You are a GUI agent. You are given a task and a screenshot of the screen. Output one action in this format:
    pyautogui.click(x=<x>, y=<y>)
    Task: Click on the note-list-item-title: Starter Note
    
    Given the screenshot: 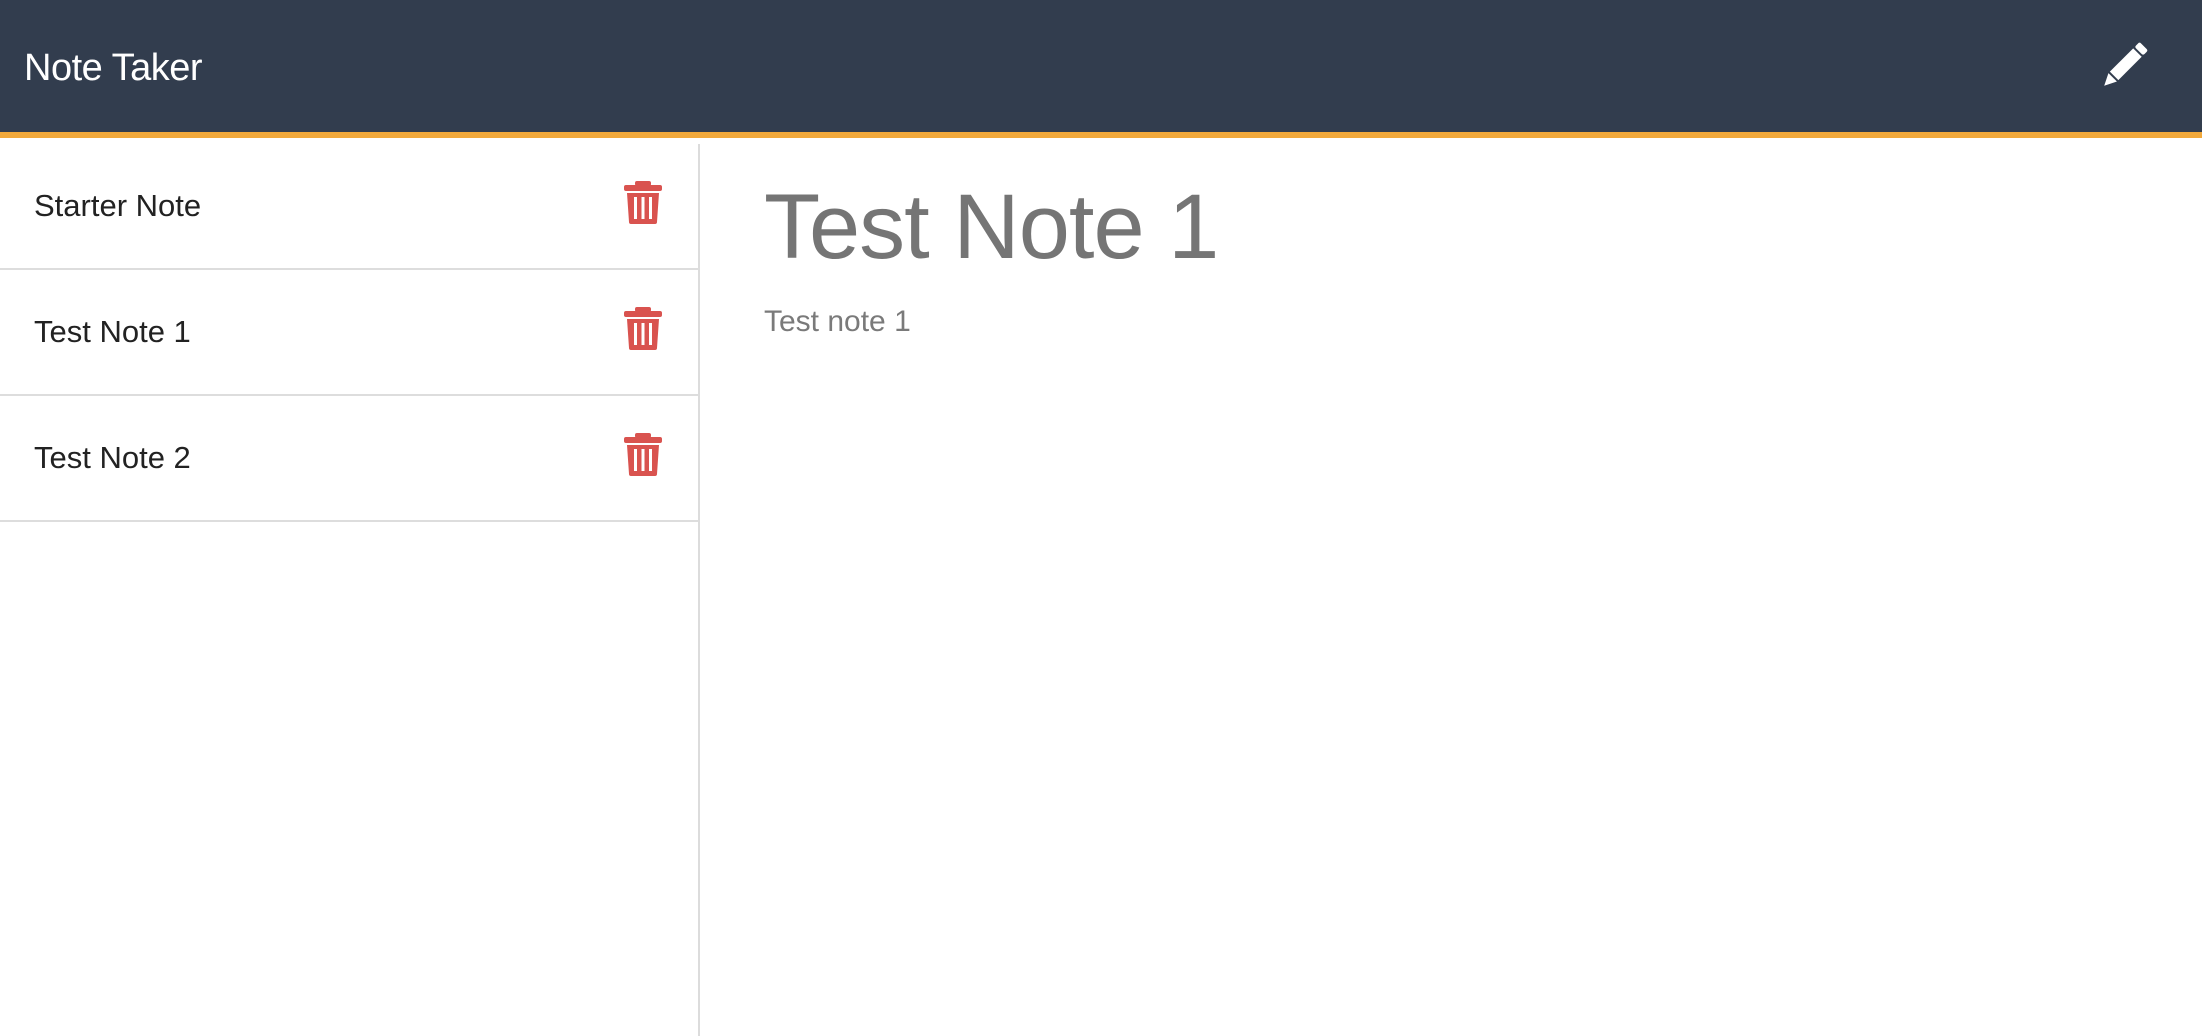 What is the action you would take?
    pyautogui.click(x=117, y=206)
    